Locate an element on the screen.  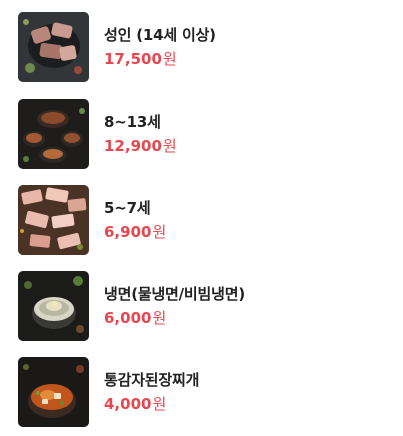
menu-item-price-row: 6,900원 is located at coordinates (135, 232).